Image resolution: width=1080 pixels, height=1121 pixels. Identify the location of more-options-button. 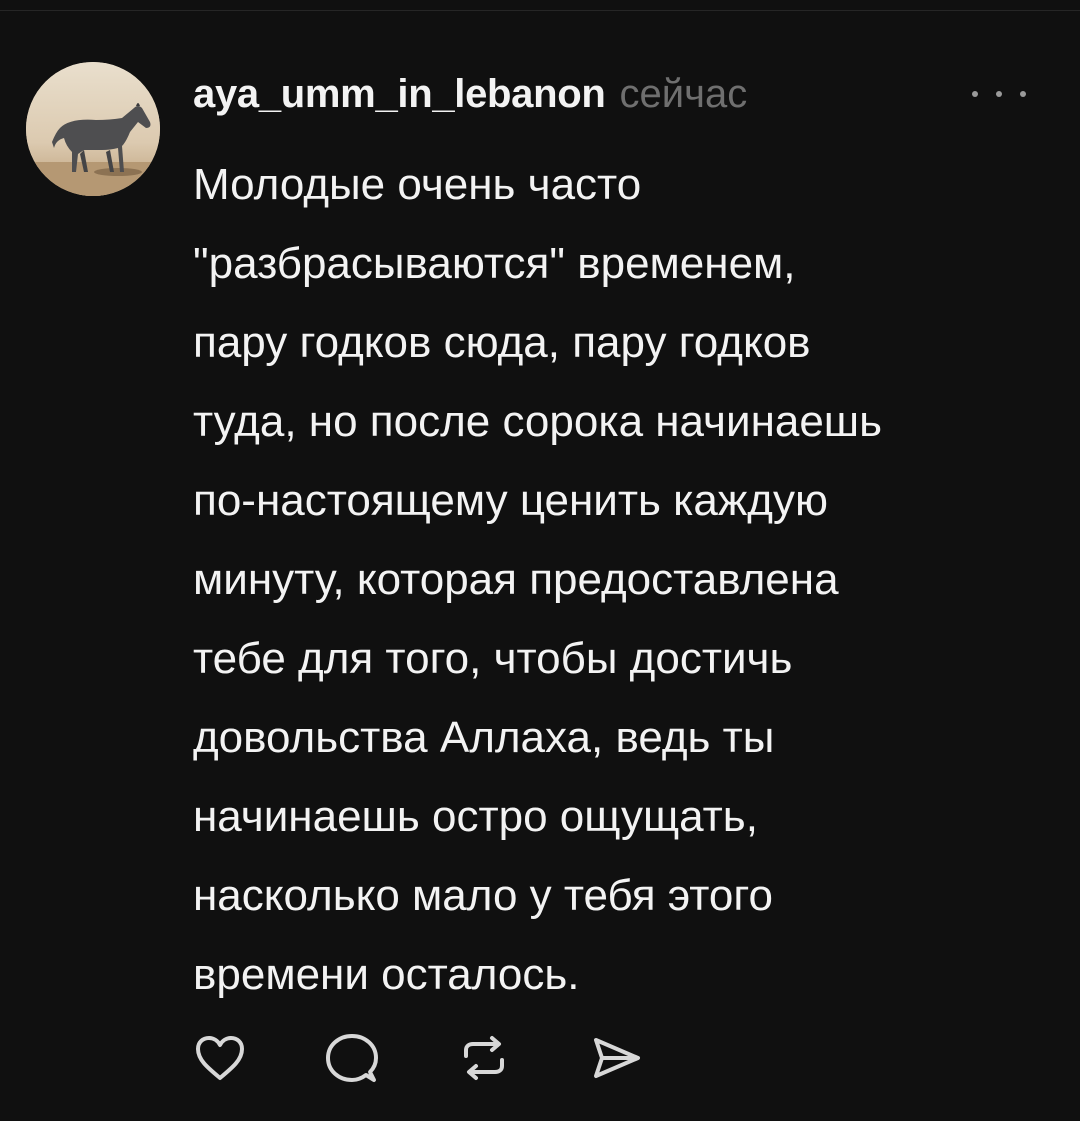
(999, 94).